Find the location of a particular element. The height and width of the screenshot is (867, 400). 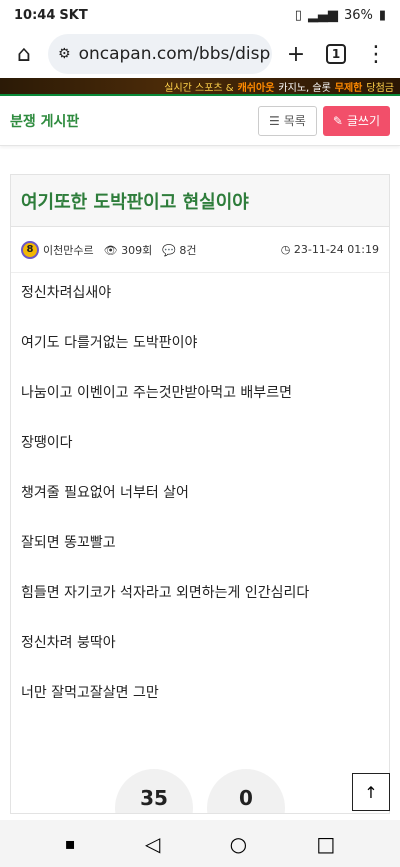

pencil-icon: ✎ is located at coordinates (337, 120).